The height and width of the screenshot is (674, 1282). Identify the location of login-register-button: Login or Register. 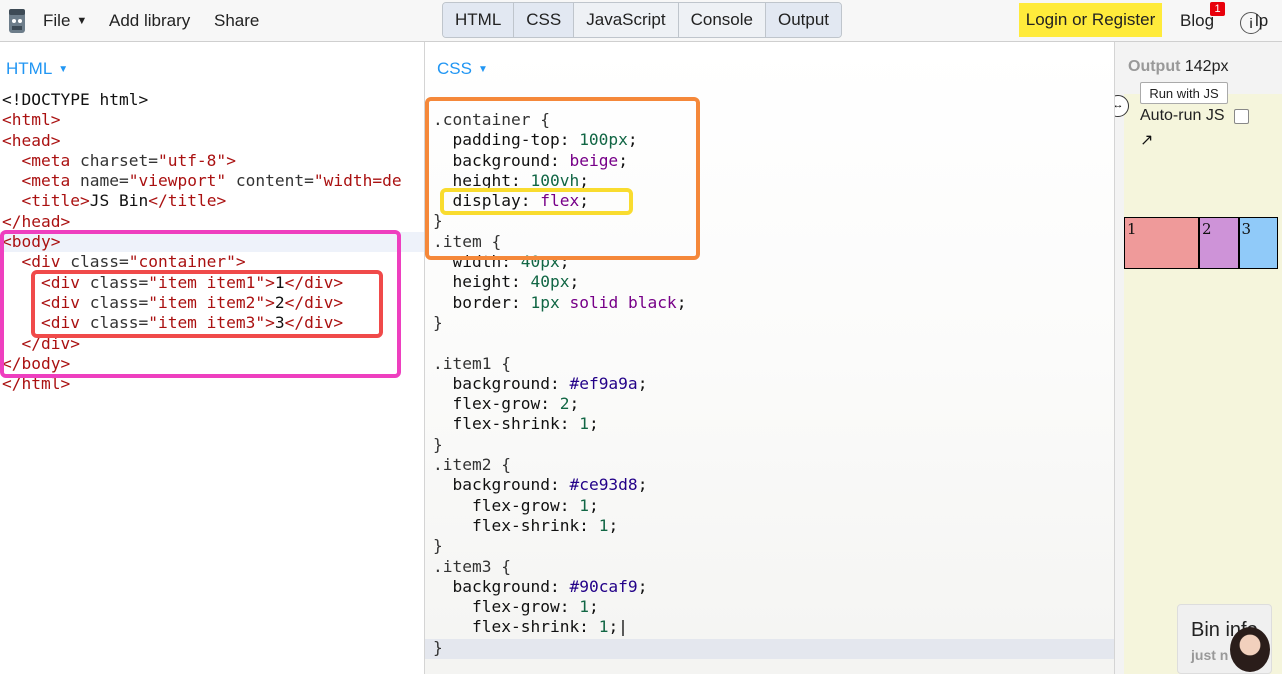
(1090, 20).